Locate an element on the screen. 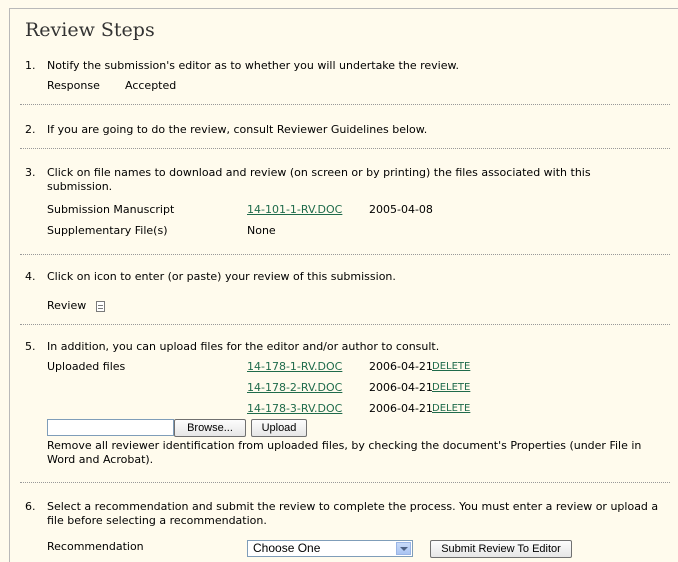  recommendation-selected-value: Choose One is located at coordinates (287, 548).